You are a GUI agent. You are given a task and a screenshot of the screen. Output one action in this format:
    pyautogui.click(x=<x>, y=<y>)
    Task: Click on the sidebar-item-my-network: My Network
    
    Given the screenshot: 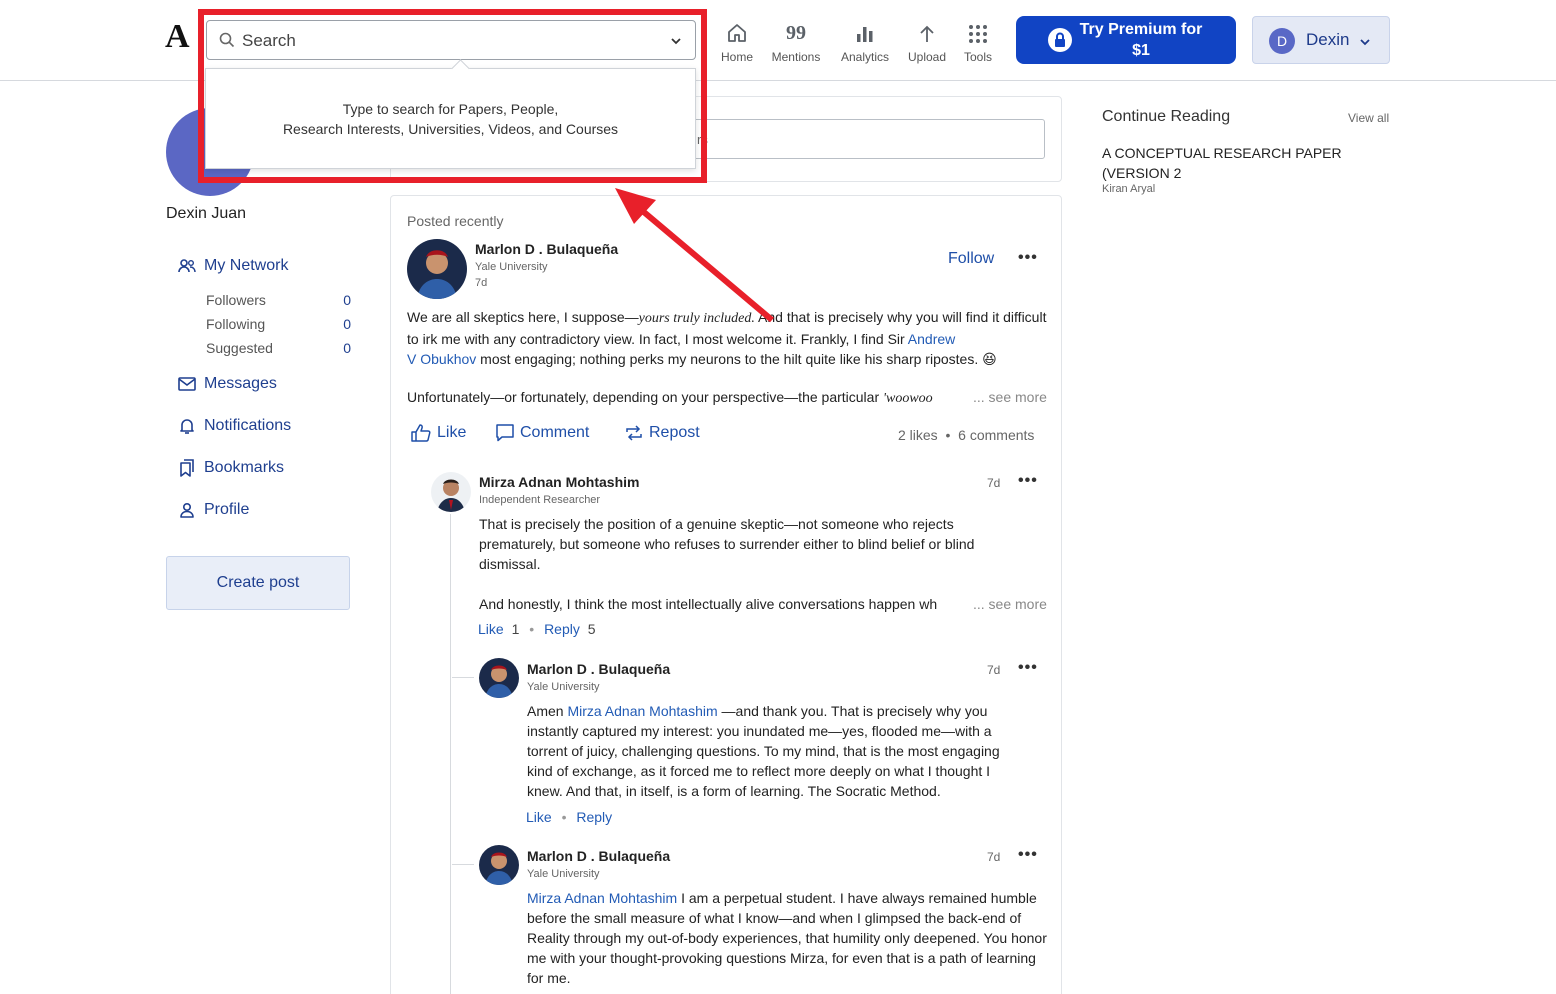 What is the action you would take?
    pyautogui.click(x=233, y=266)
    